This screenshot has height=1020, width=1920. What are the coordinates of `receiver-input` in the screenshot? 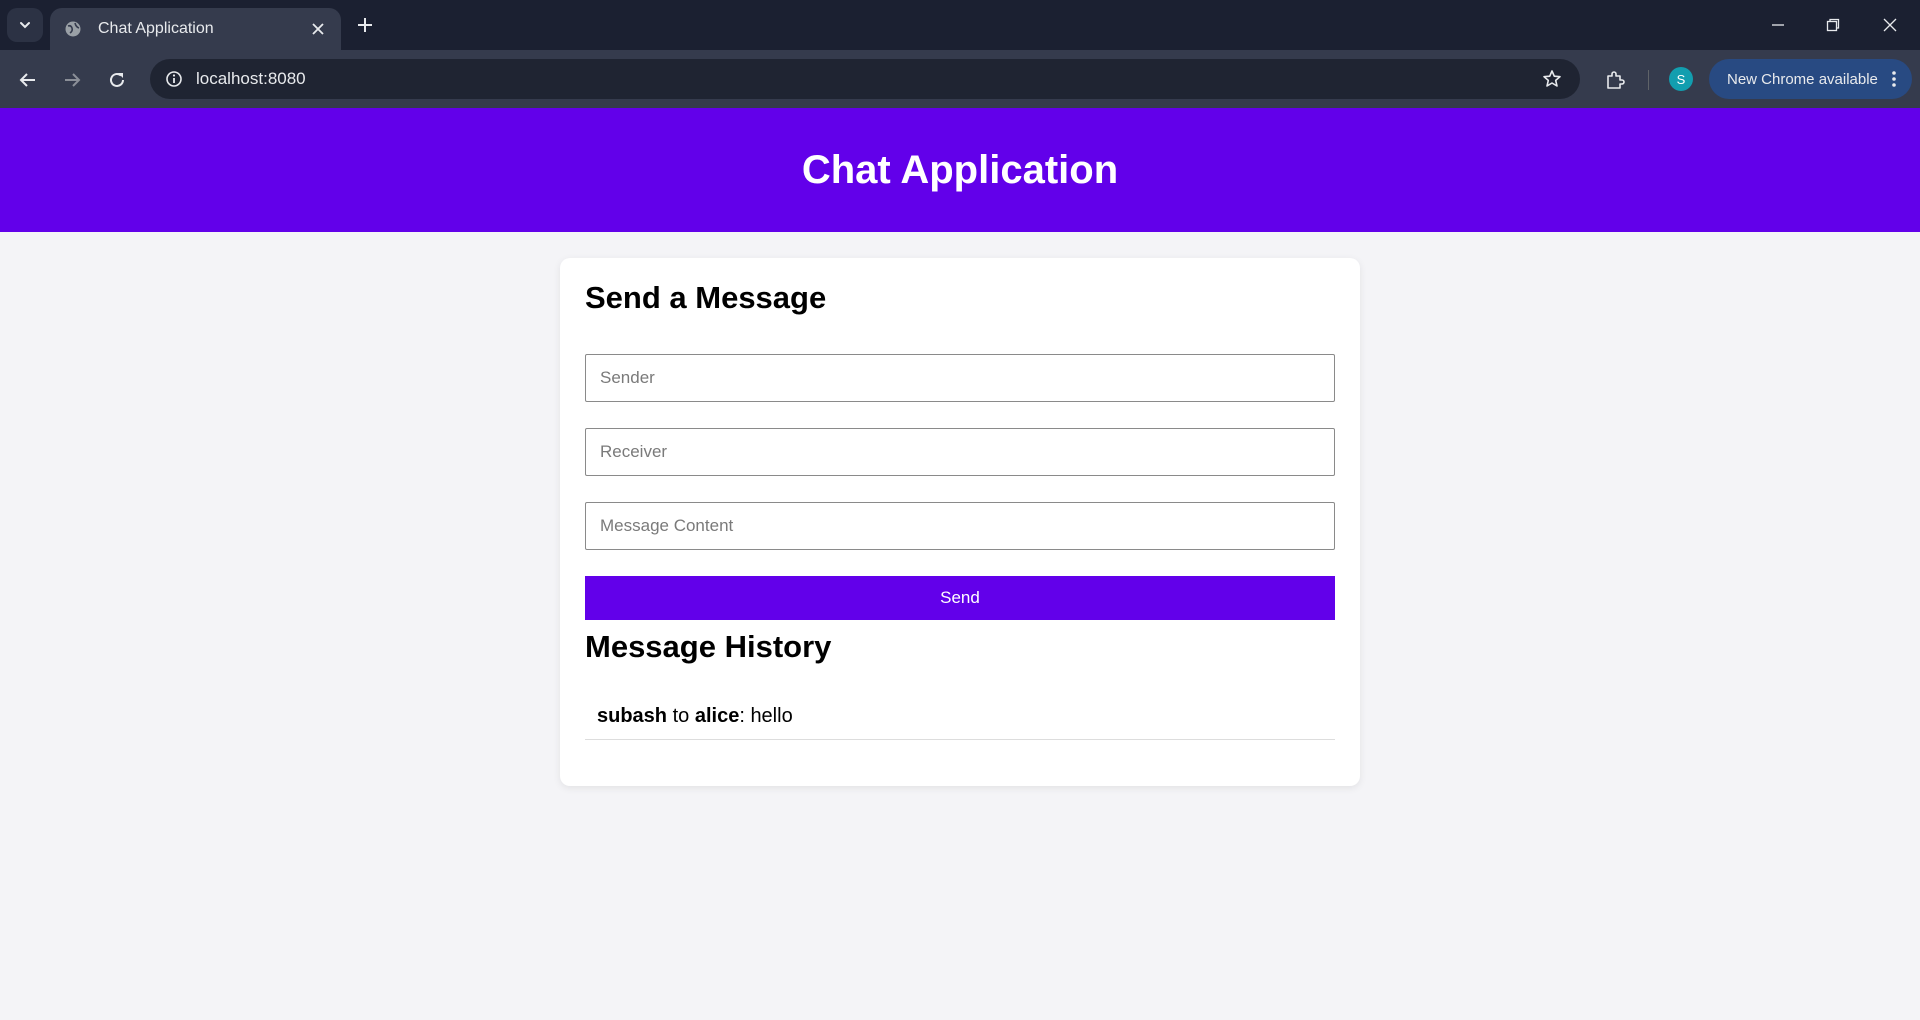 It's located at (960, 452).